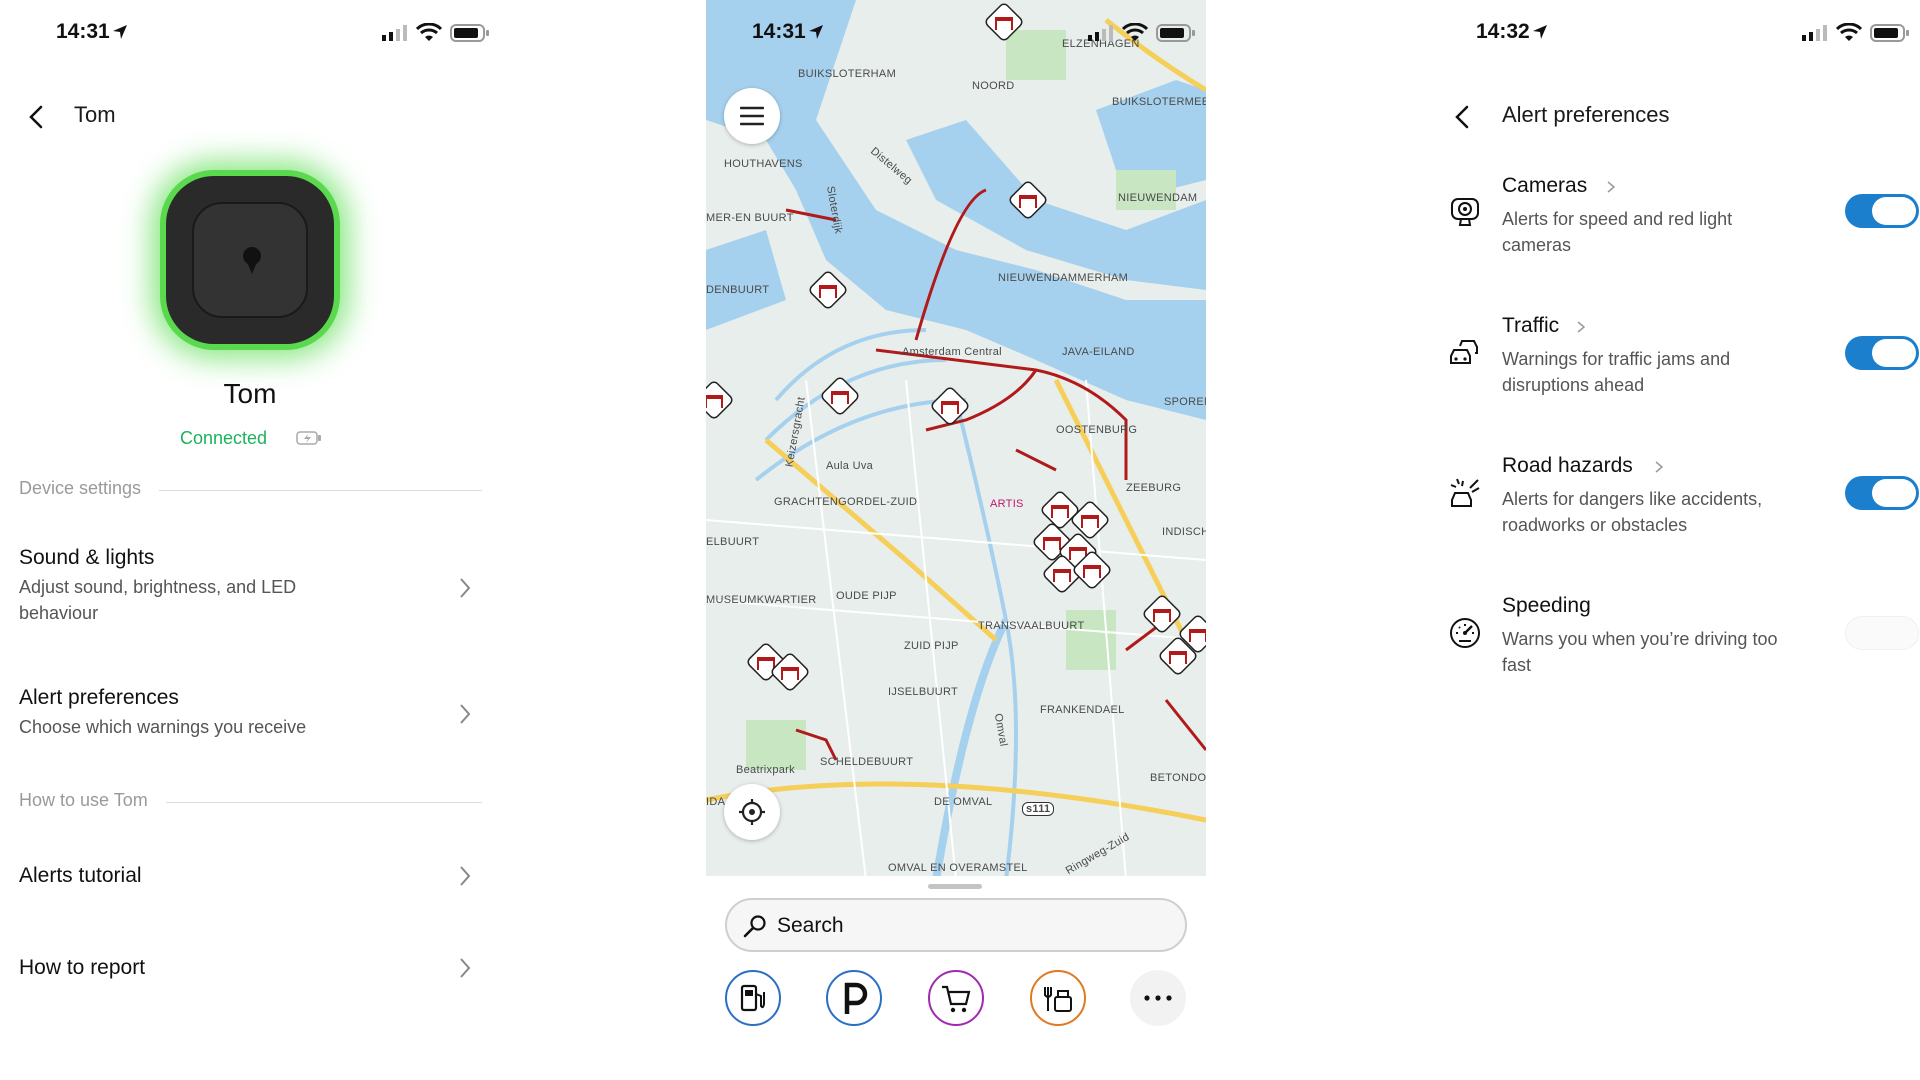 Image resolution: width=1920 pixels, height=1080 pixels. What do you see at coordinates (250, 490) in the screenshot?
I see `section-device-settings: Device settings` at bounding box center [250, 490].